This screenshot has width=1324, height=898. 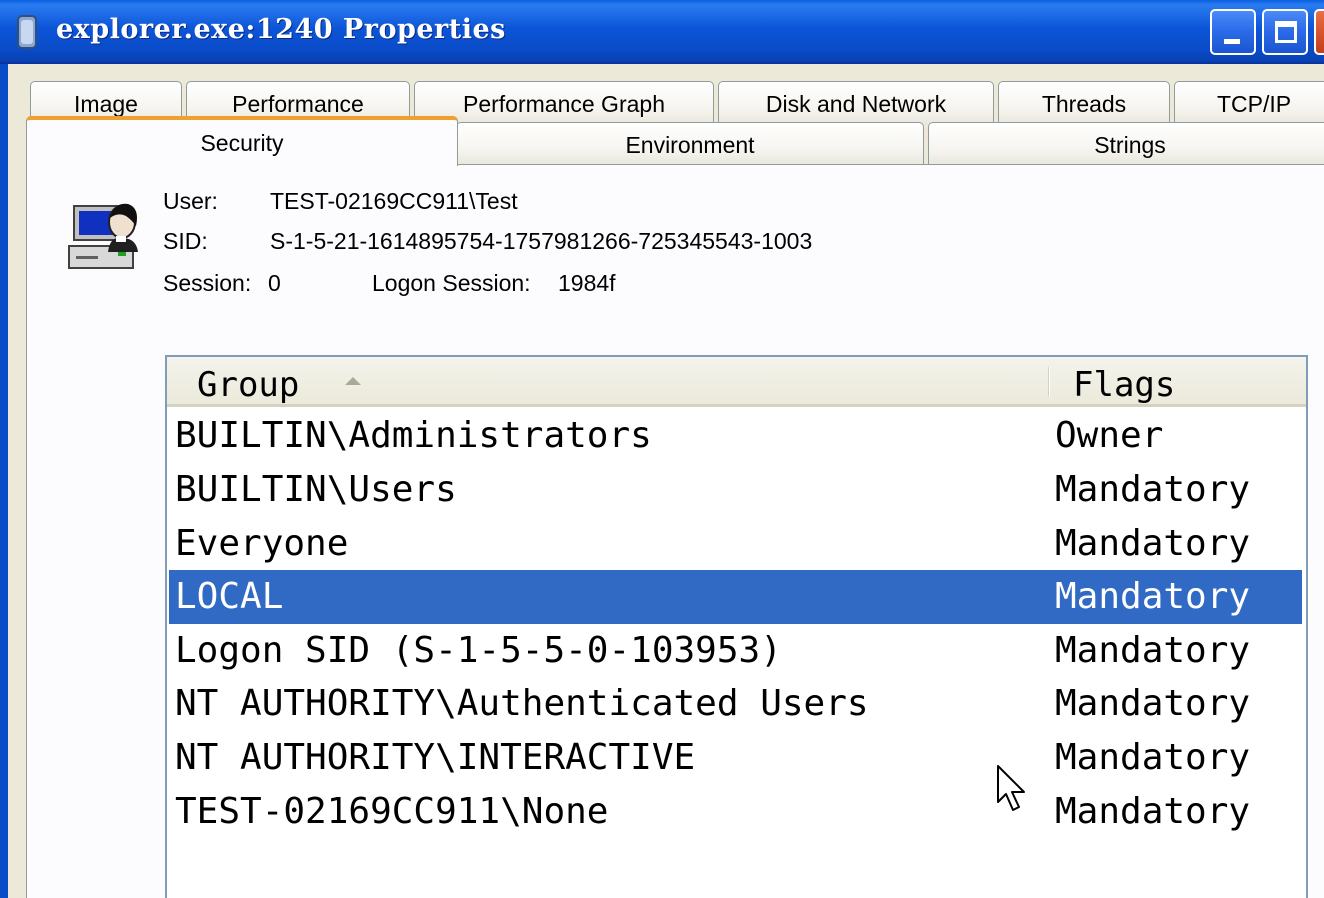 I want to click on table-row: BUILTIN\Users Mandatory, so click(x=735, y=490).